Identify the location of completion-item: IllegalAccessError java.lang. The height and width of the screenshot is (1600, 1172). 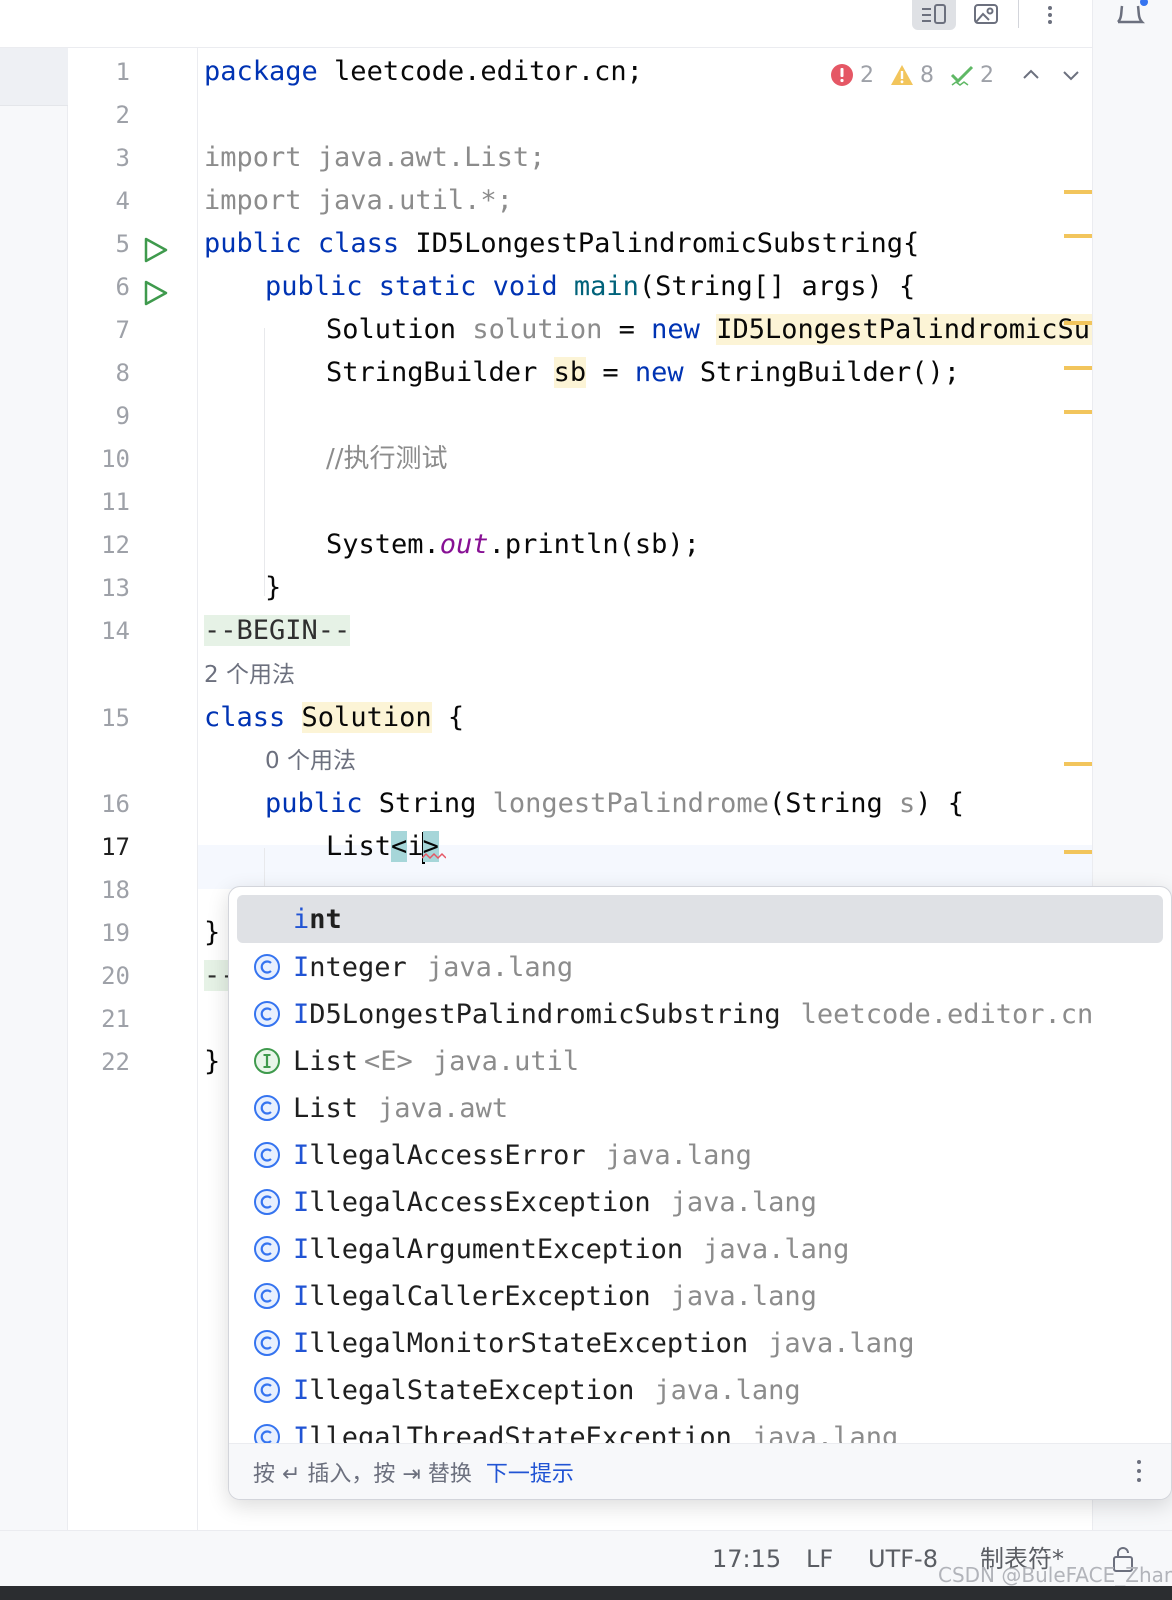
(700, 1155).